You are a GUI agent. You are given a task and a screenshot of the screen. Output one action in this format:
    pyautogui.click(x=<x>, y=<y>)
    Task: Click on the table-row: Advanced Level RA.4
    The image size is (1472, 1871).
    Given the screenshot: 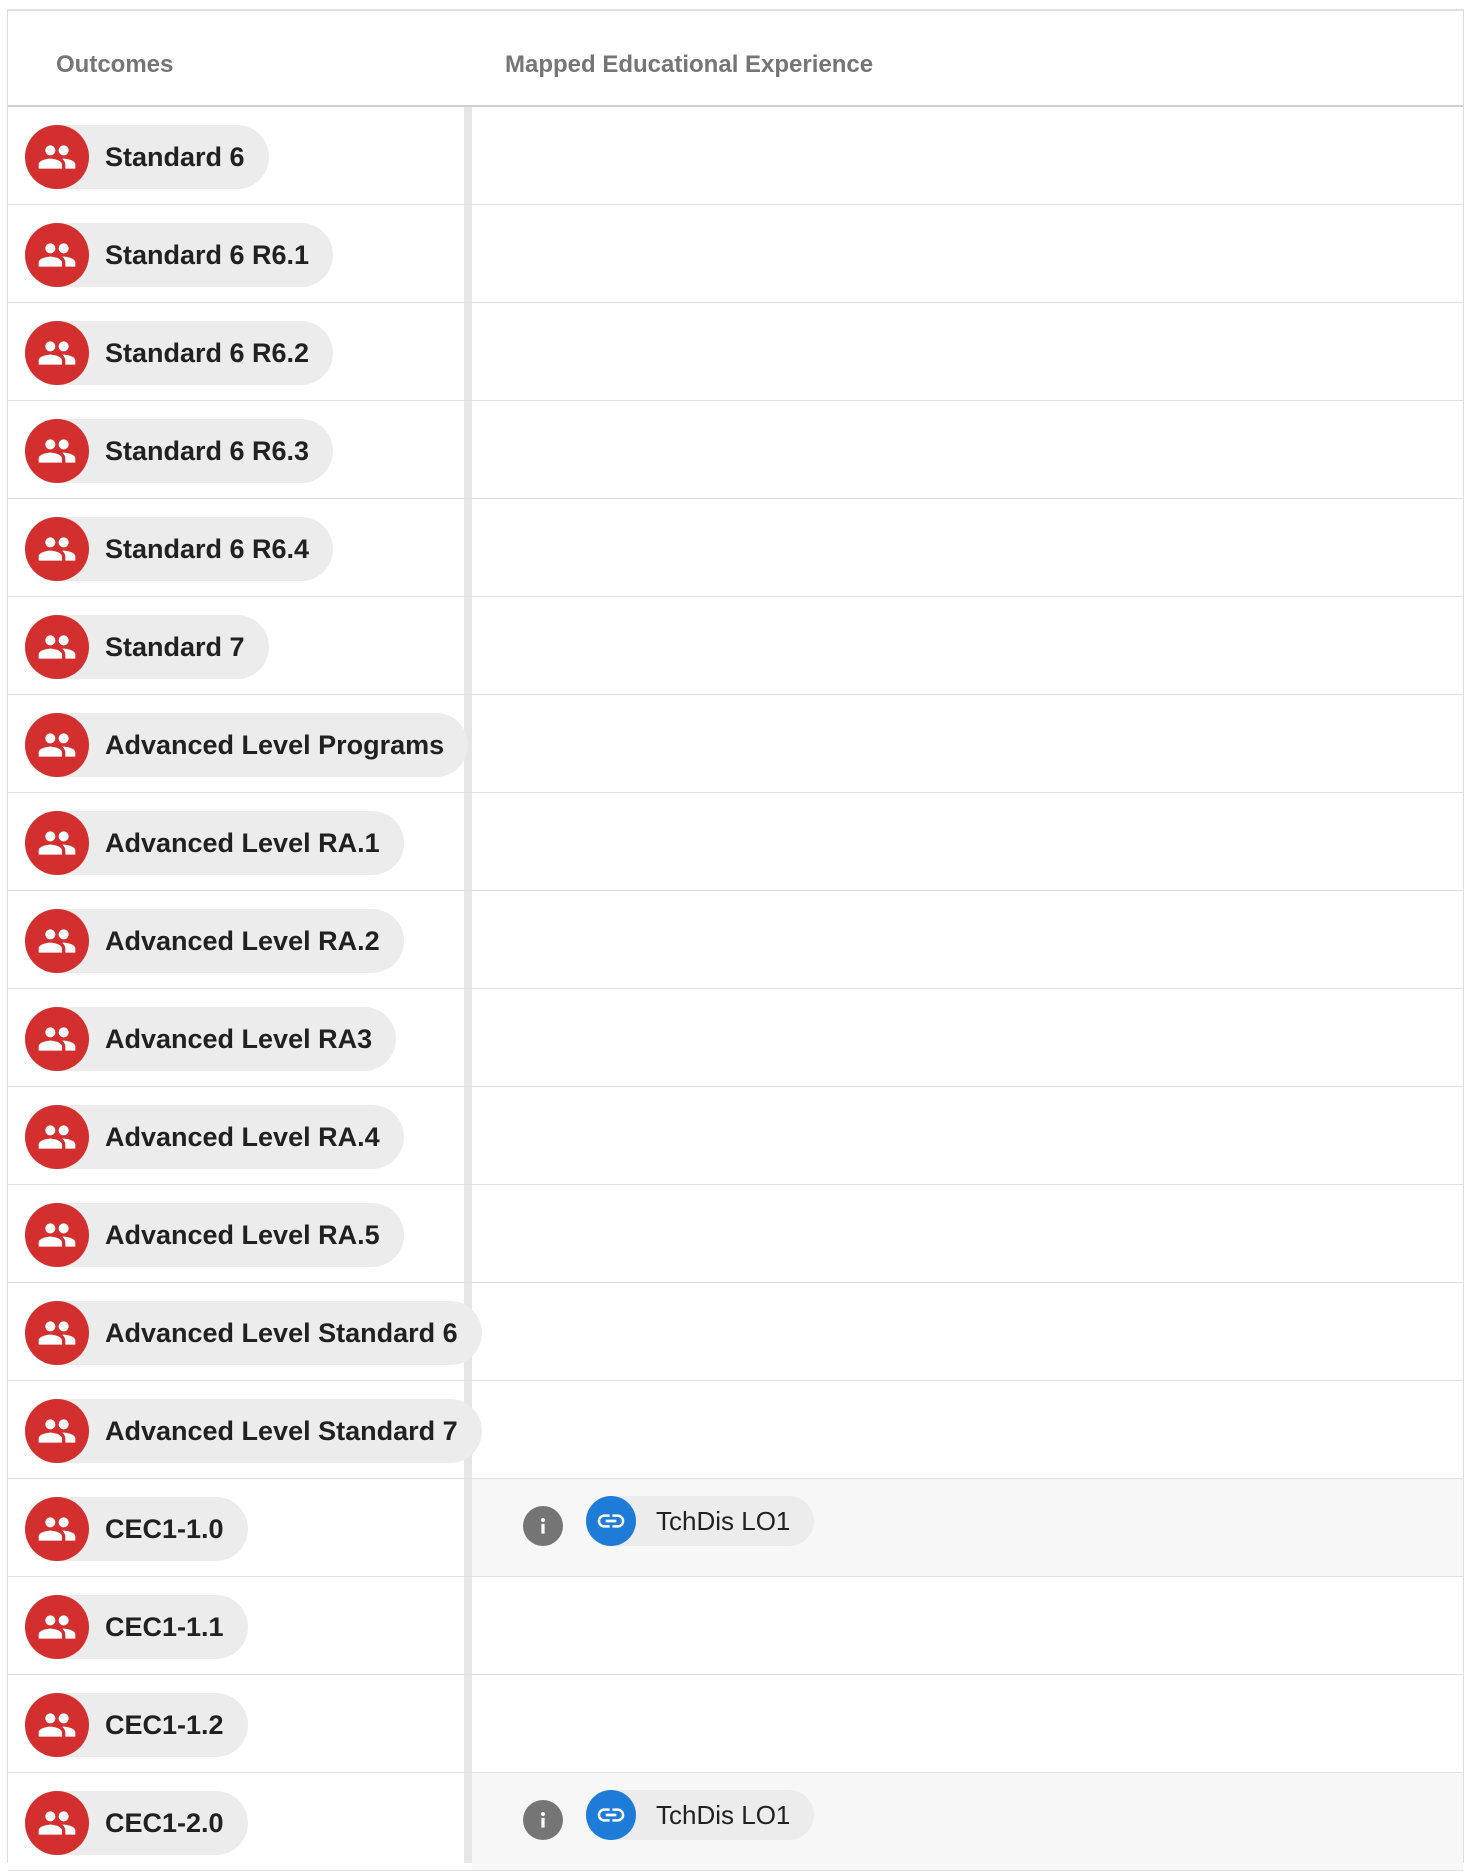 What is the action you would take?
    pyautogui.click(x=735, y=1136)
    